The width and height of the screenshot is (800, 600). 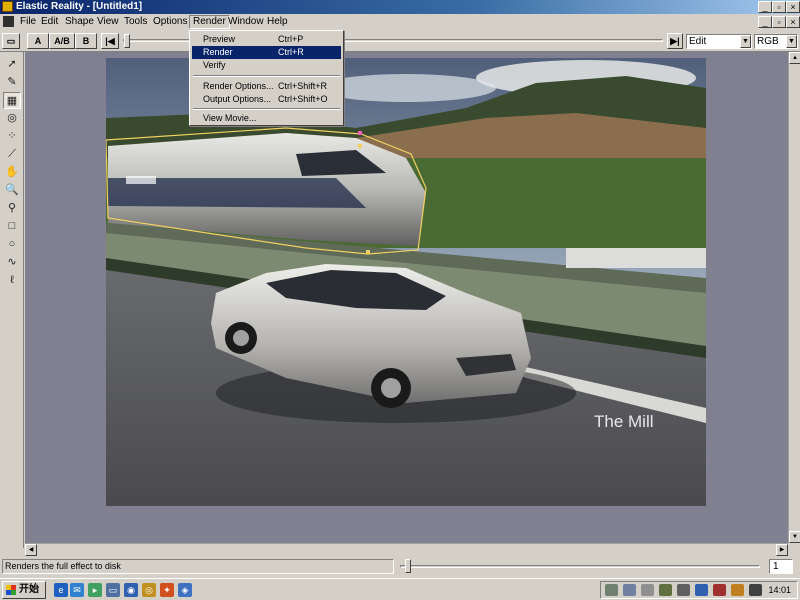 What do you see at coordinates (793, 22) in the screenshot?
I see `doc-close-button: ×` at bounding box center [793, 22].